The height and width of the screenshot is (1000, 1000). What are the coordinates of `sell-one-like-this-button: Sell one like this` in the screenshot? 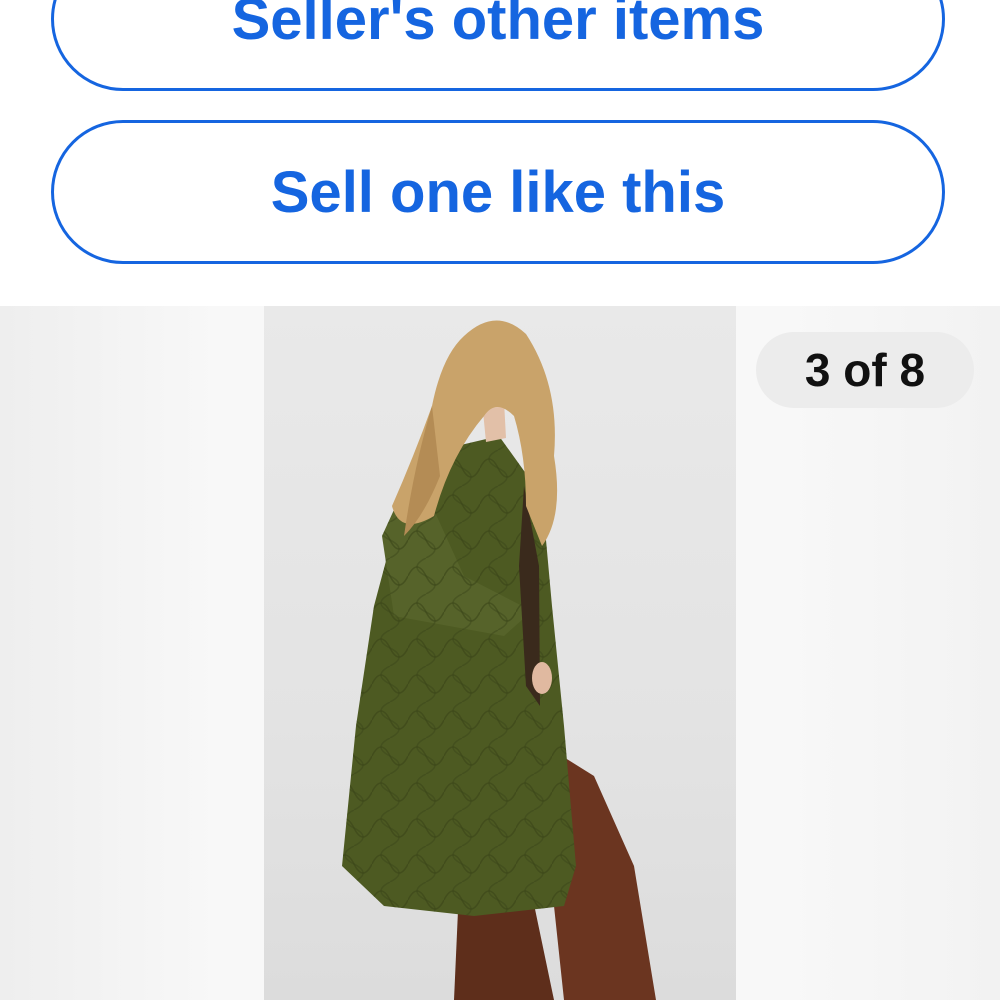 It's located at (498, 192).